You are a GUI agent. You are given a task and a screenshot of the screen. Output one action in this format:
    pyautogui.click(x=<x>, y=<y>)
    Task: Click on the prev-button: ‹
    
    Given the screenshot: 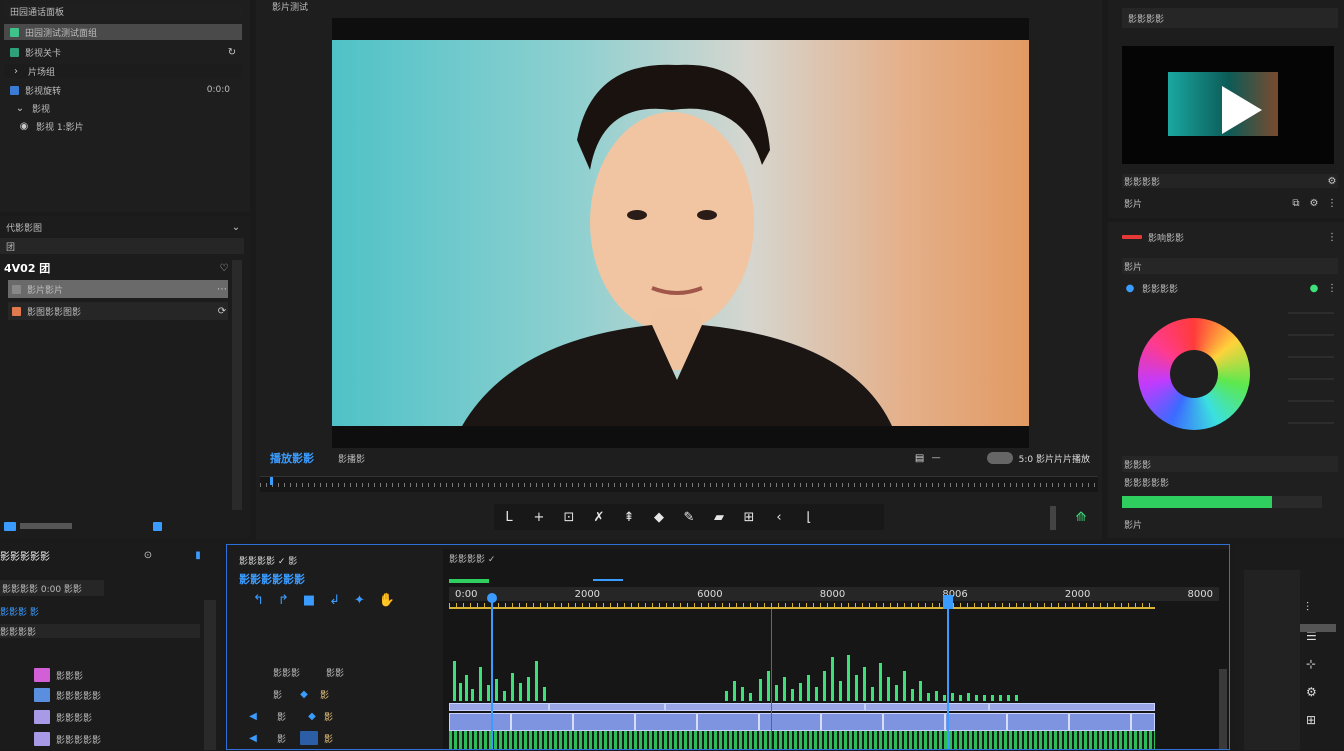 What is the action you would take?
    pyautogui.click(x=779, y=517)
    